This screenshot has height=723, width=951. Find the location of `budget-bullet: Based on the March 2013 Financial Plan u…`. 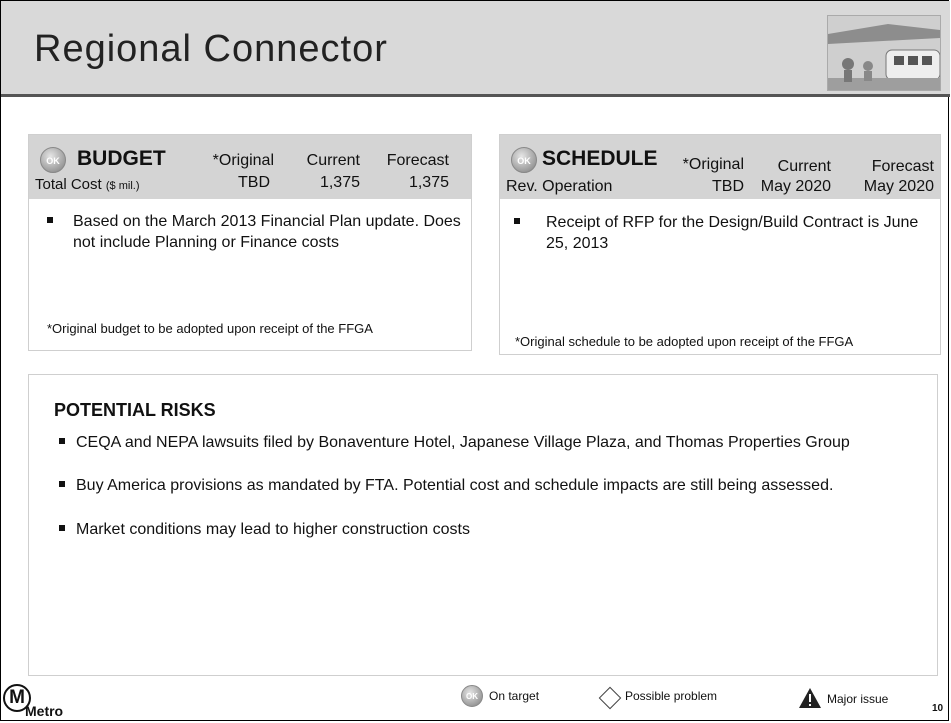

budget-bullet: Based on the March 2013 Financial Plan u… is located at coordinates (254, 232).